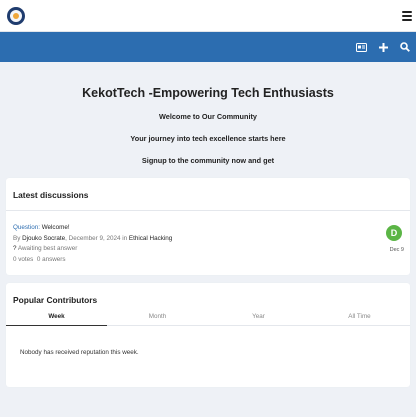  I want to click on site-logo, so click(16, 15).